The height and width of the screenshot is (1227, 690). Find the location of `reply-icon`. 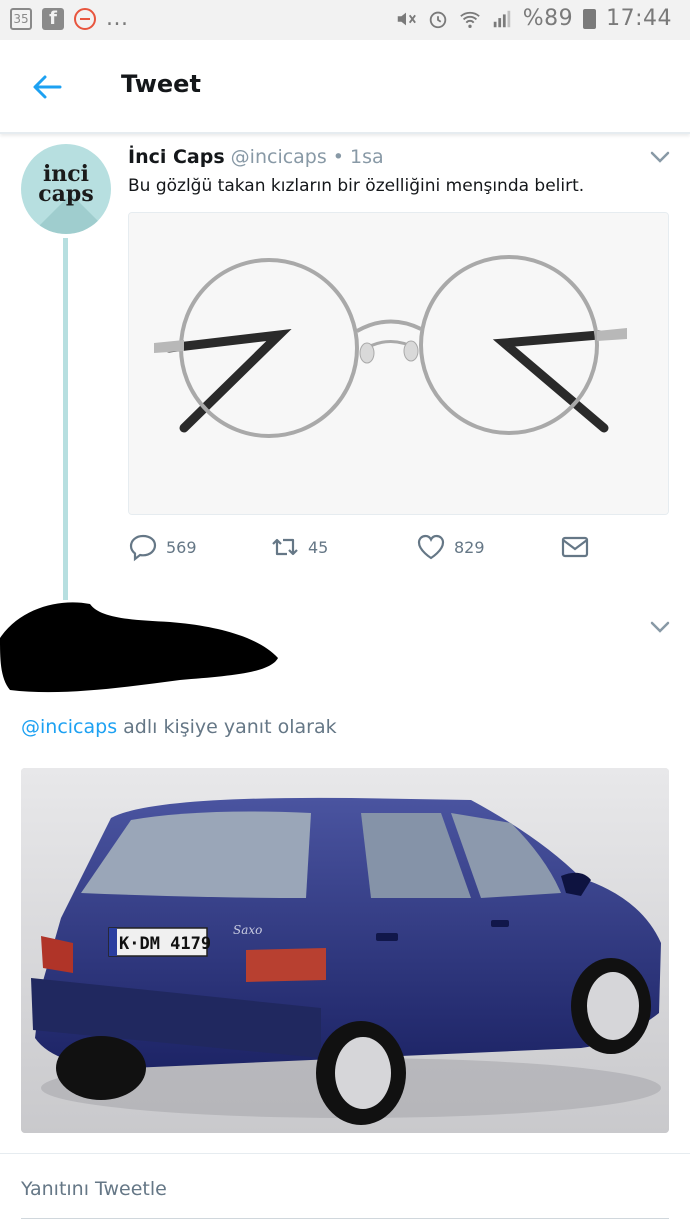

reply-icon is located at coordinates (143, 548).